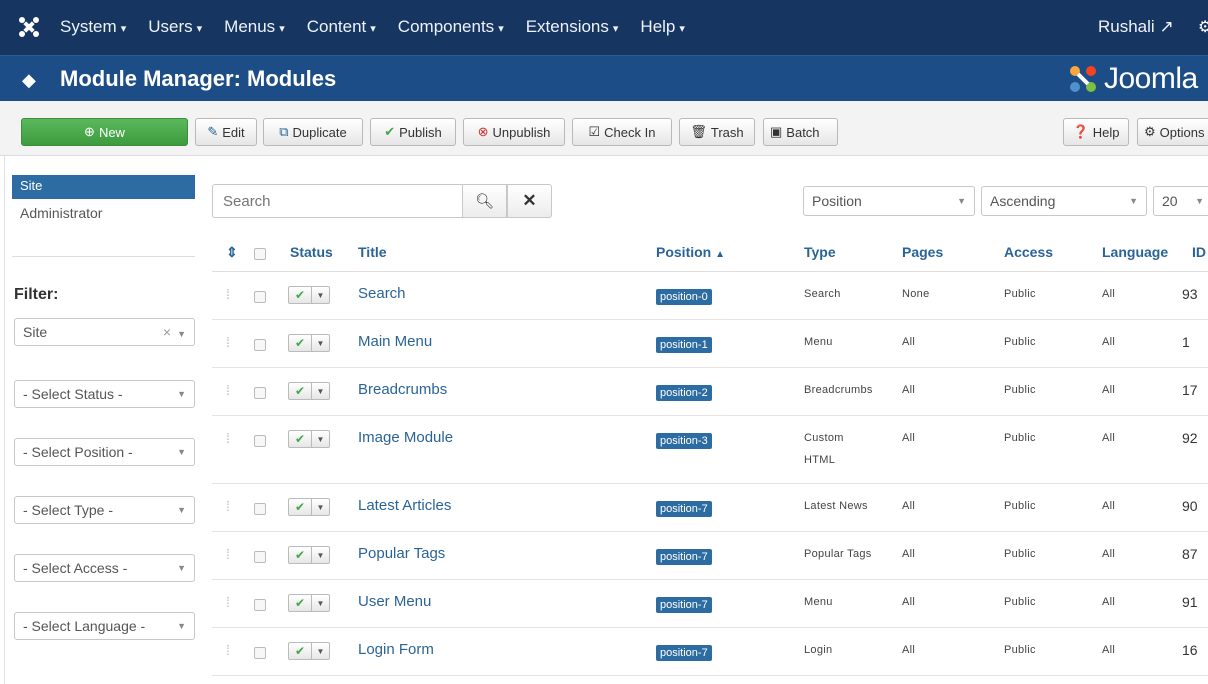 Image resolution: width=1208 pixels, height=684 pixels. I want to click on menu-menus: Menus ▾, so click(254, 27).